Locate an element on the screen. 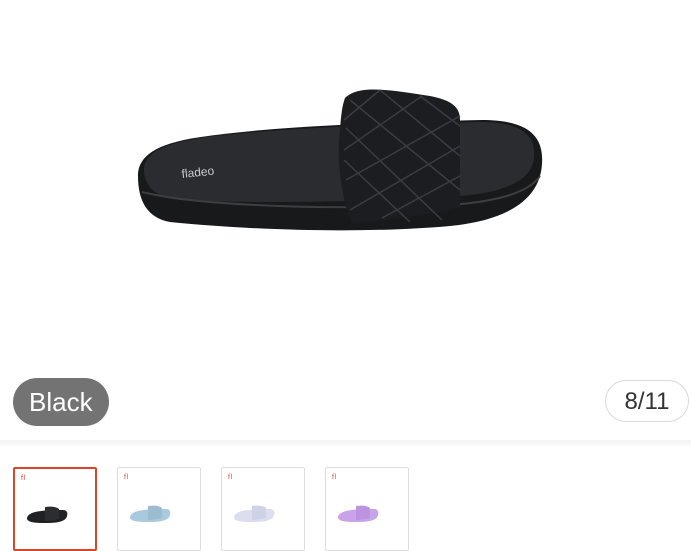 The height and width of the screenshot is (551, 691). selected-color-label: Black is located at coordinates (61, 402).